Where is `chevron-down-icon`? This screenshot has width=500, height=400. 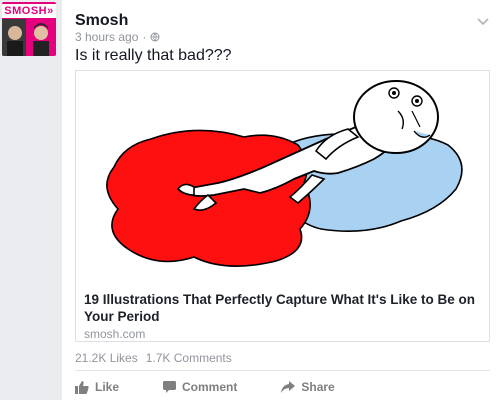
chevron-down-icon is located at coordinates (483, 21).